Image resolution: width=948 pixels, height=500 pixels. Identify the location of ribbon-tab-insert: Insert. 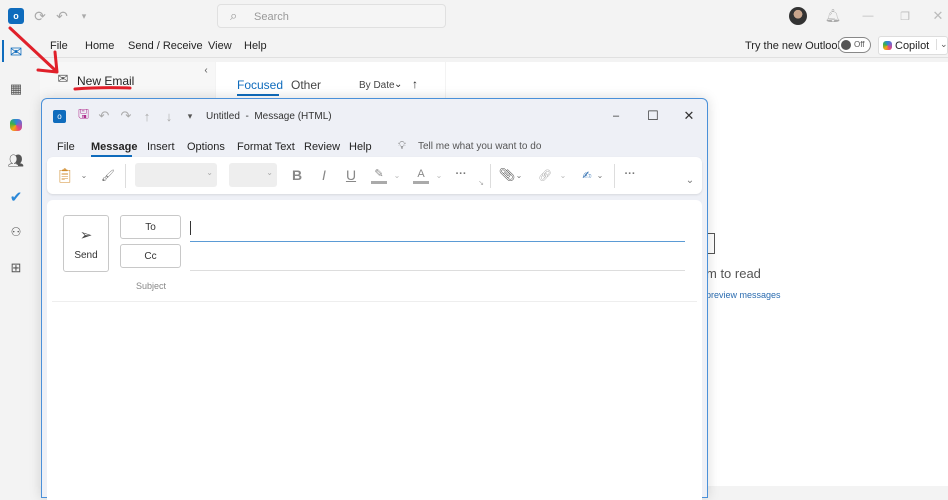
(161, 147).